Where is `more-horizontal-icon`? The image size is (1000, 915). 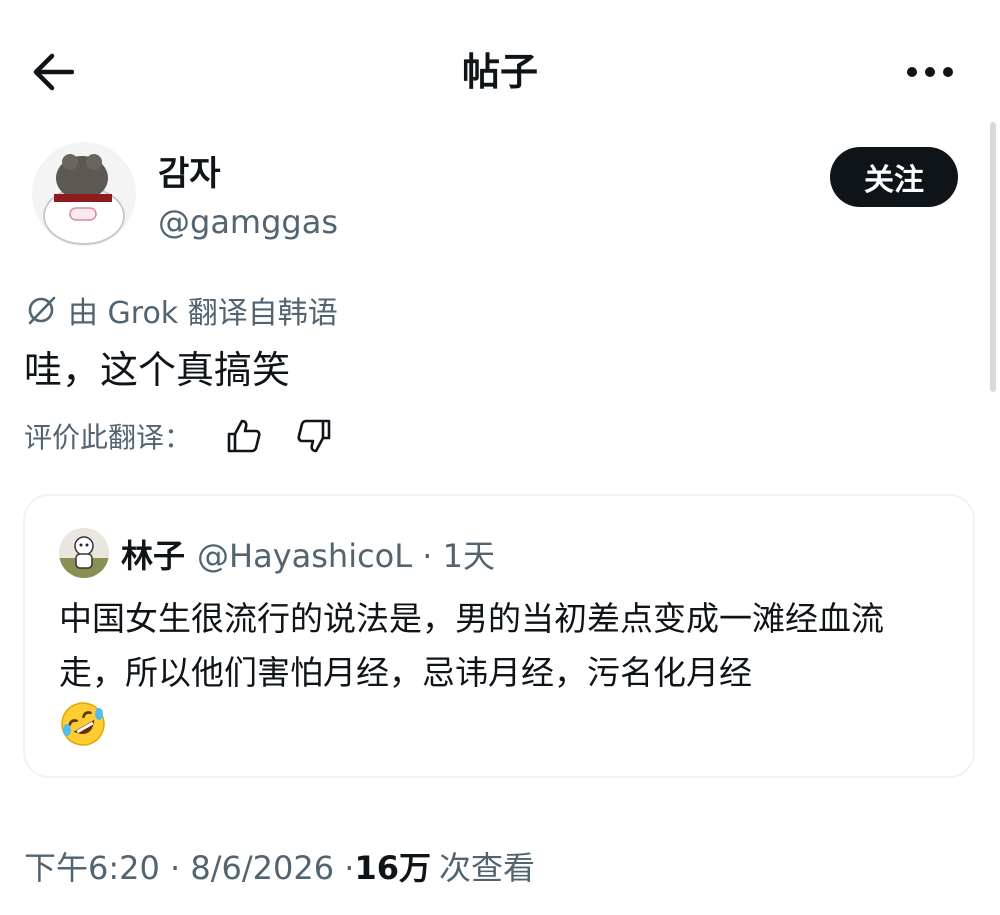
more-horizontal-icon is located at coordinates (930, 72).